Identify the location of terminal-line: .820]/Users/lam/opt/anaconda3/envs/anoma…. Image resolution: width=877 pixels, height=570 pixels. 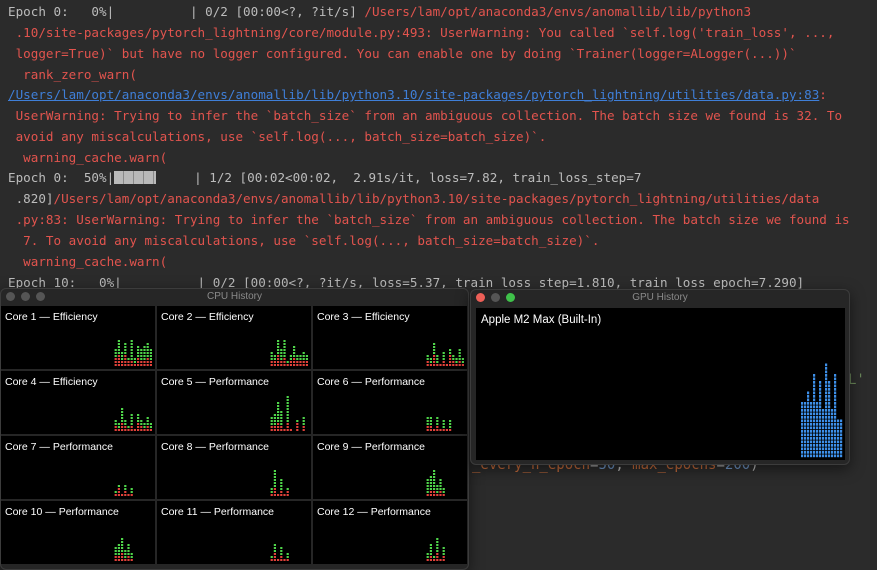
(414, 199).